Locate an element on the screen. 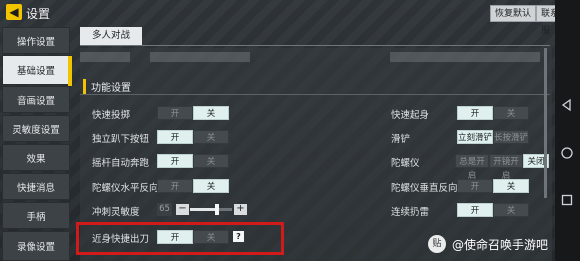 The width and height of the screenshot is (580, 261). active-indicator is located at coordinates (70, 71).